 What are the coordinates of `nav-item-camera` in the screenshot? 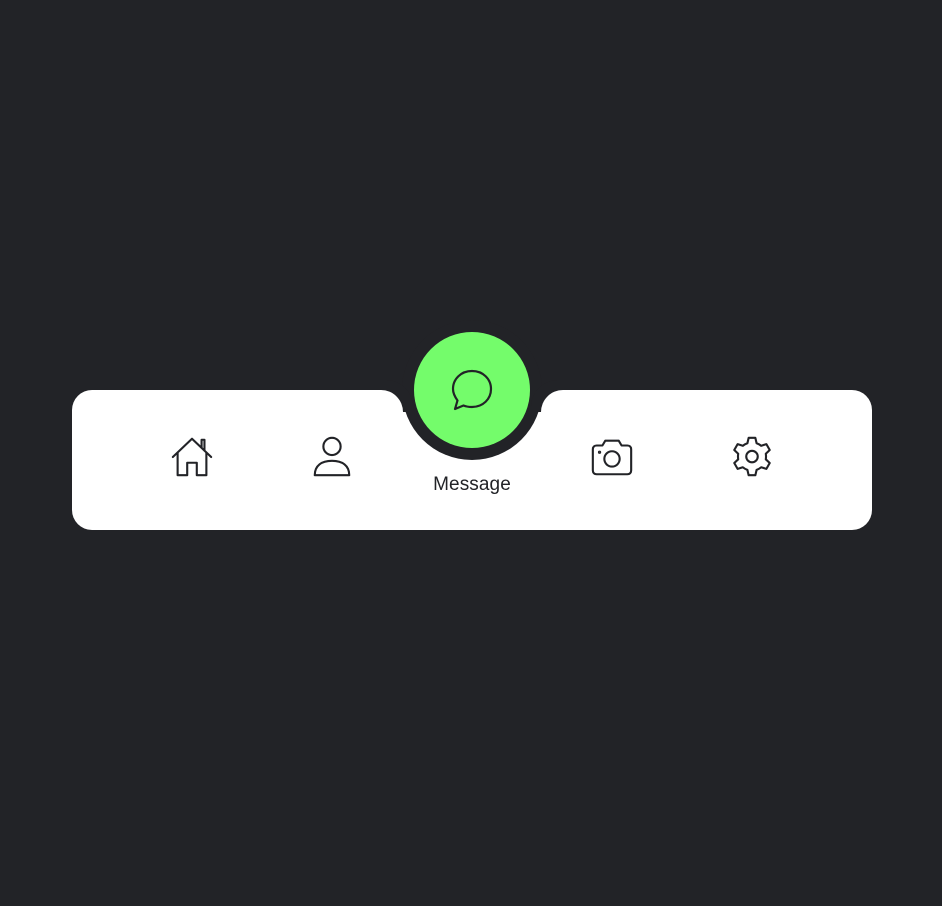 It's located at (612, 457).